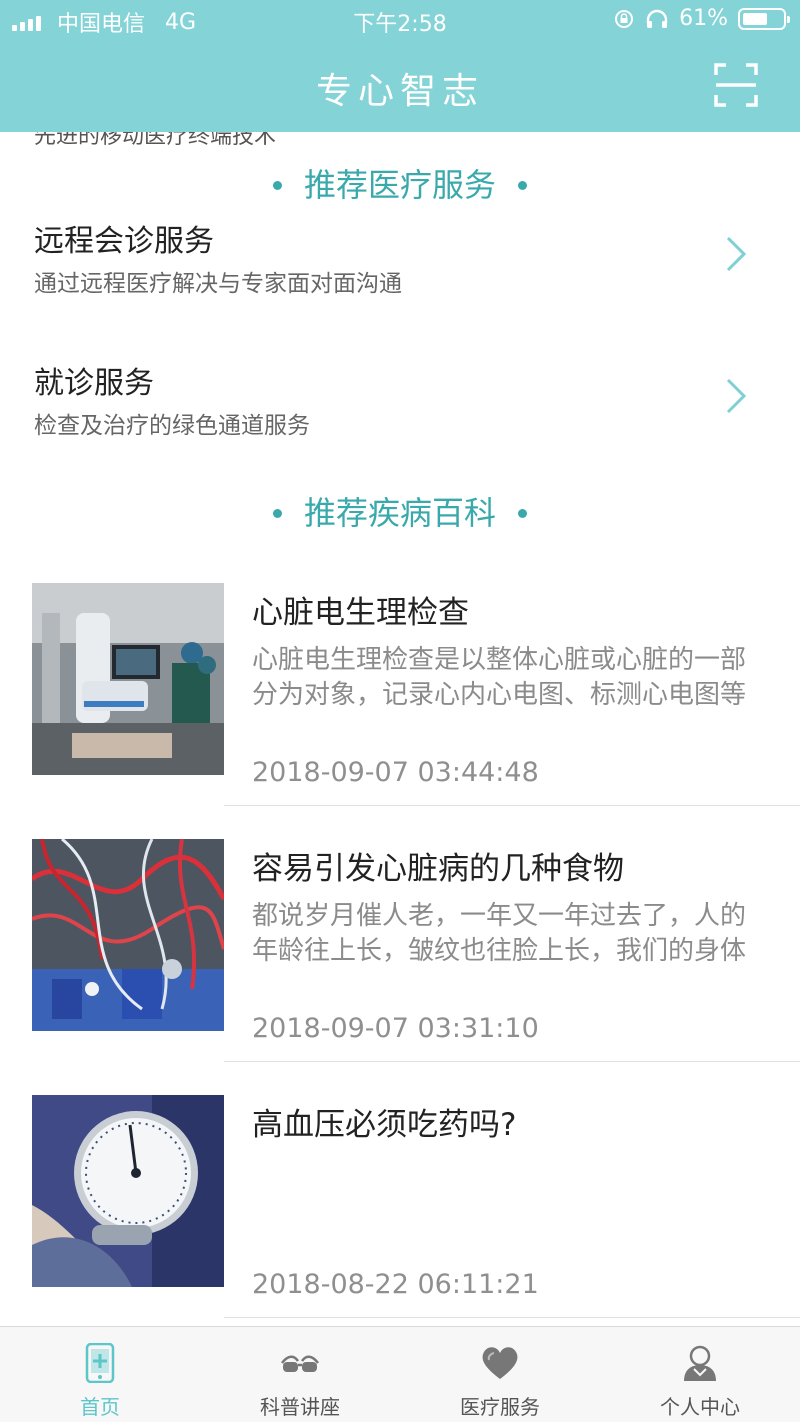 The width and height of the screenshot is (800, 1422). I want to click on cut-off-text: 先进的移动医疗终端技术, so click(155, 140).